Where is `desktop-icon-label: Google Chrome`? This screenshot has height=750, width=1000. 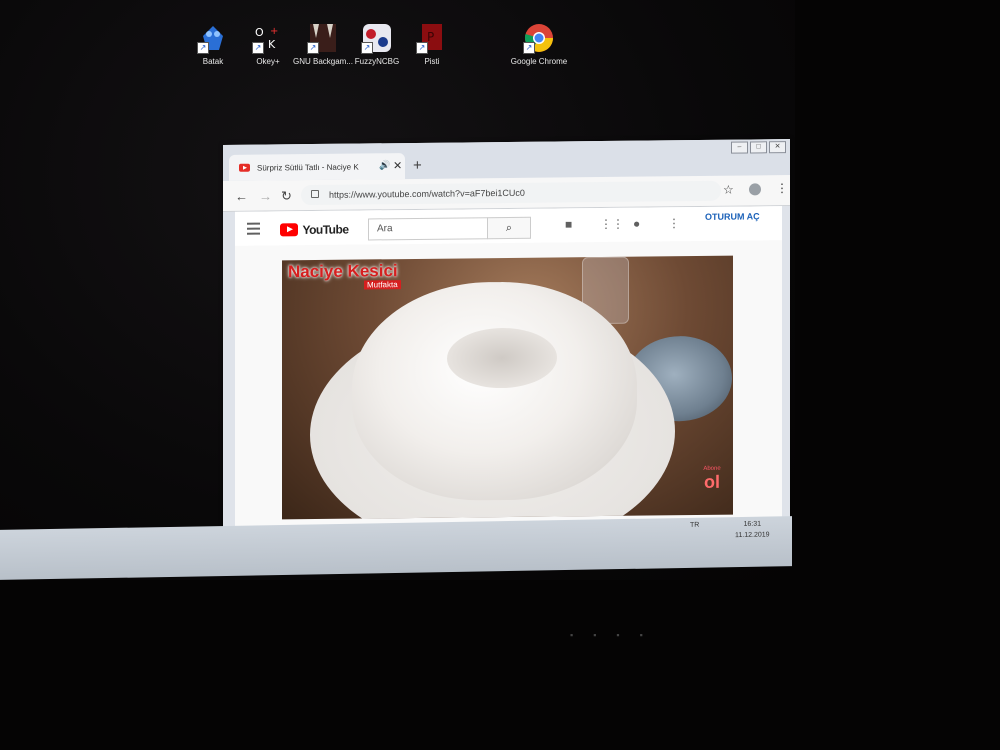
desktop-icon-label: Google Chrome is located at coordinates (539, 61).